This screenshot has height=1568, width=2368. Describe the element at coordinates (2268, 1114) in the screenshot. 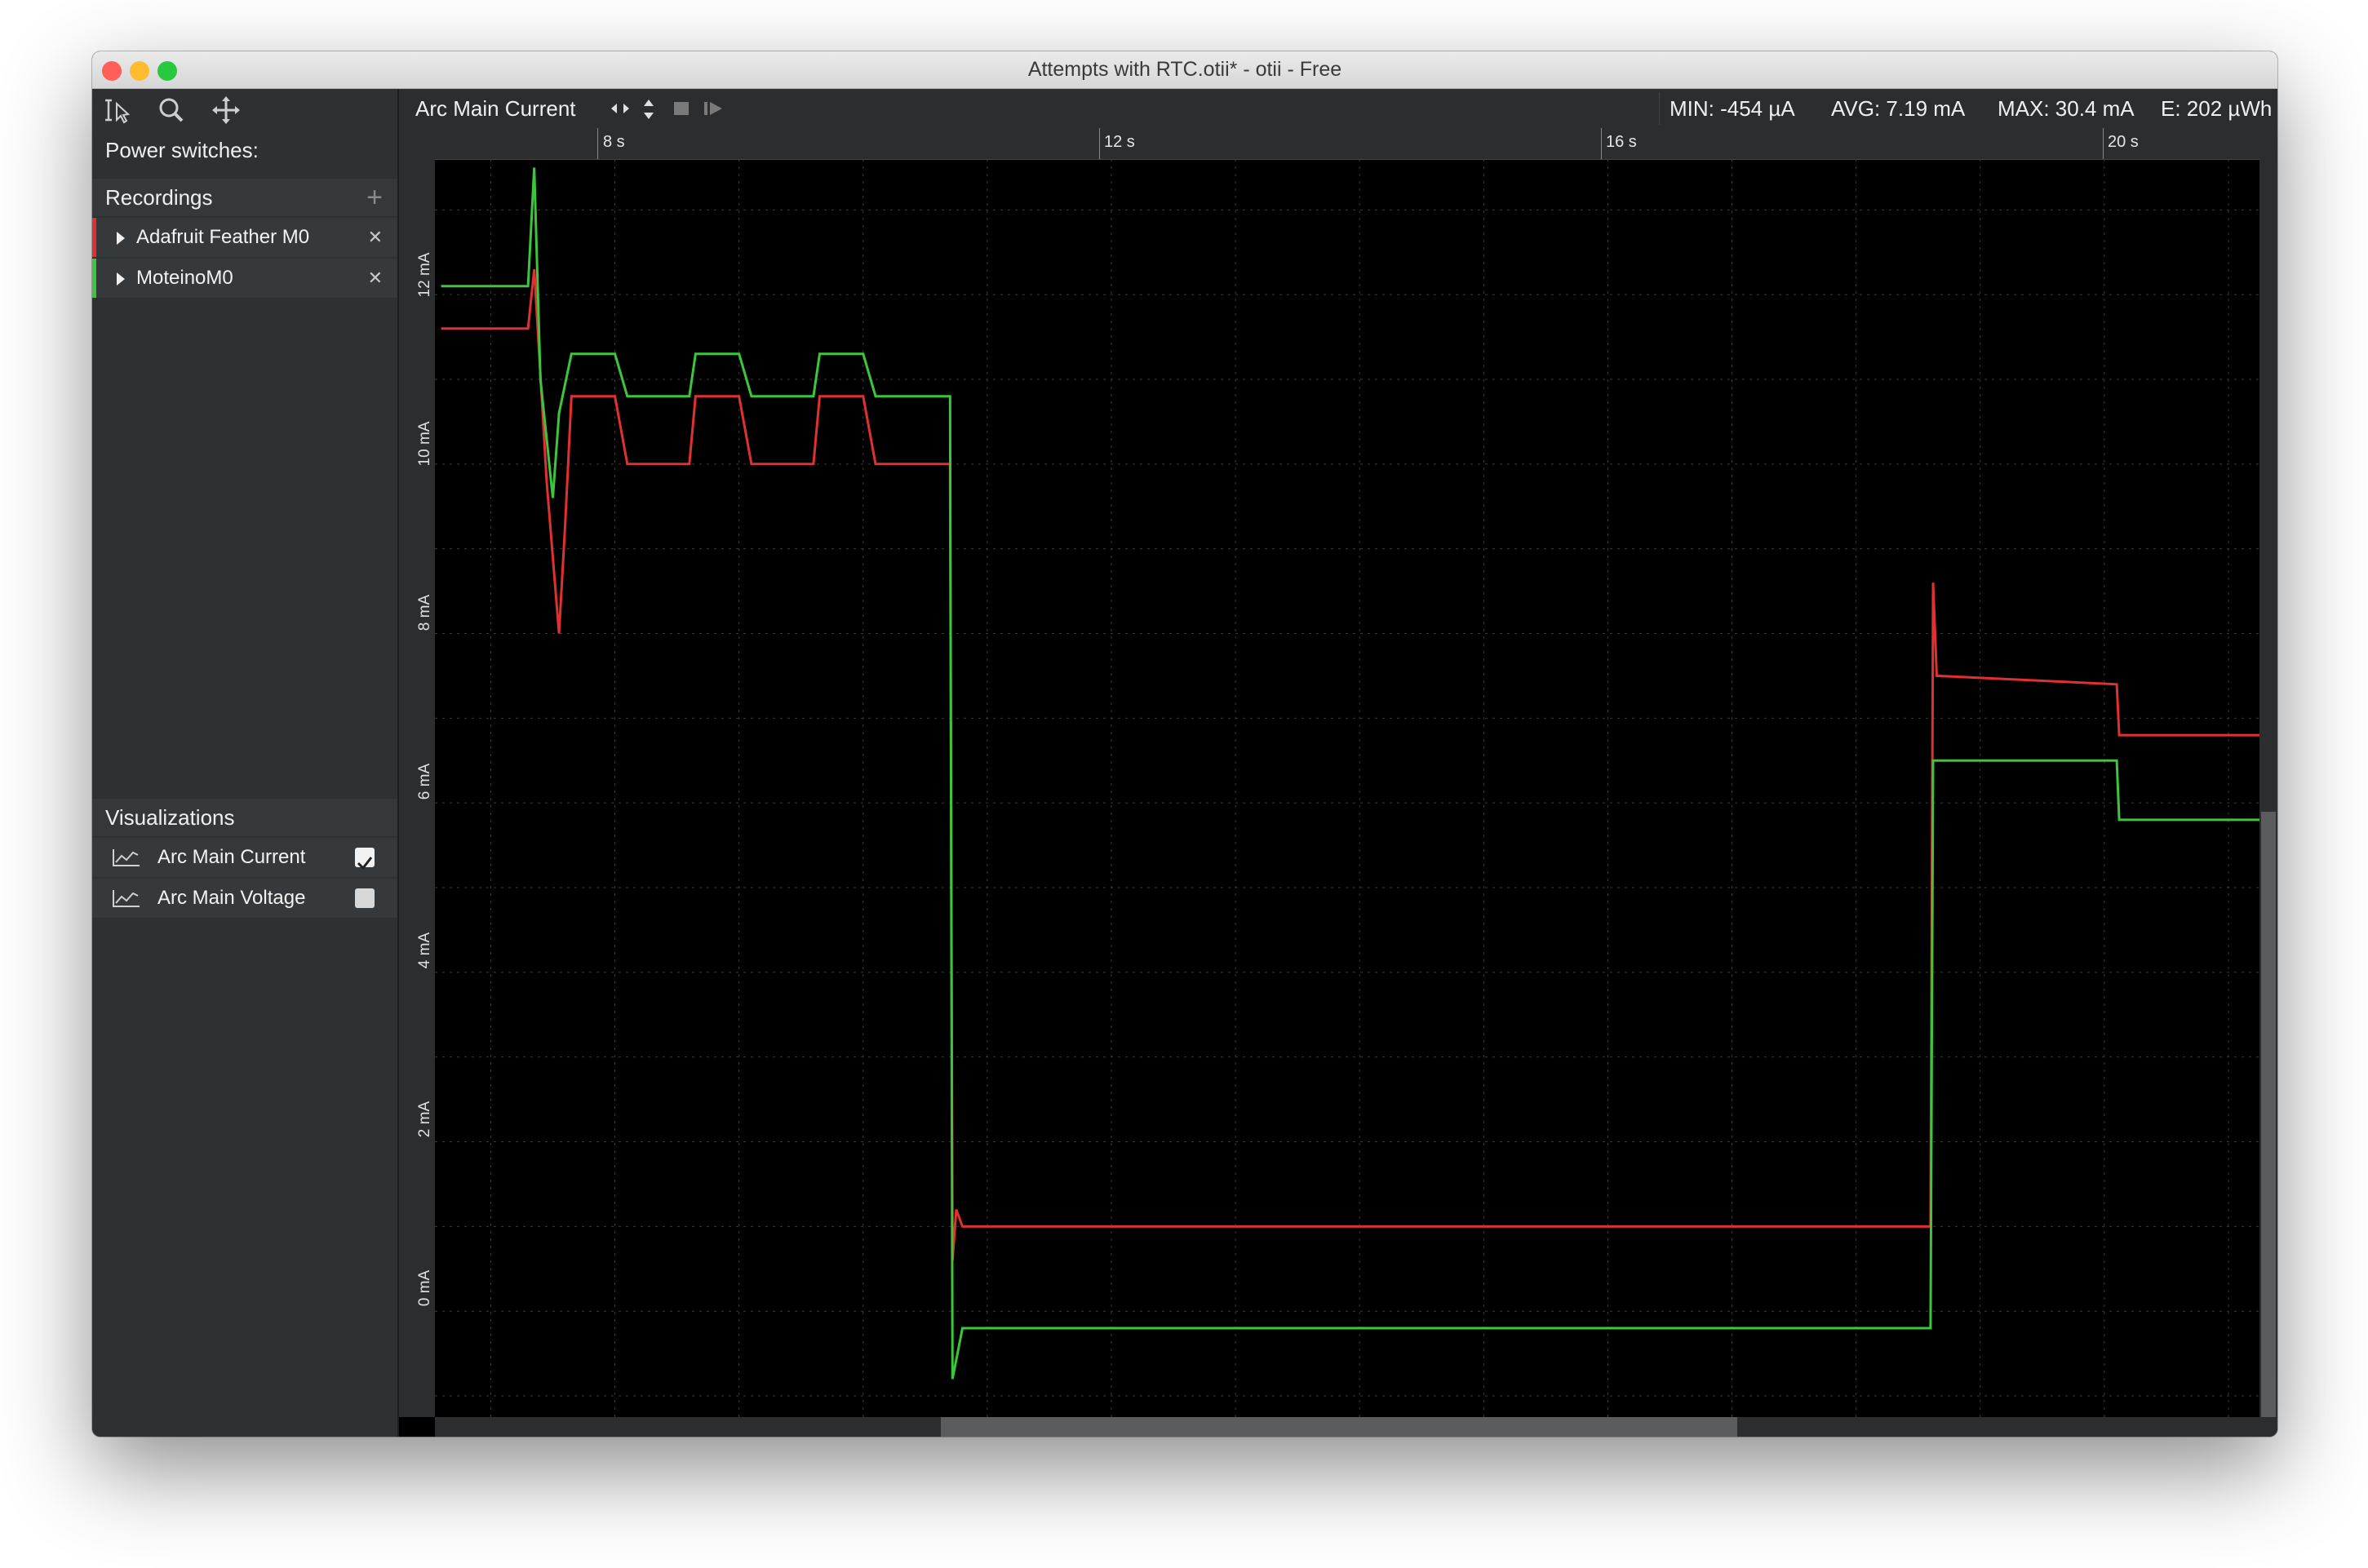

I see `vertical-scroll-thumb` at that location.